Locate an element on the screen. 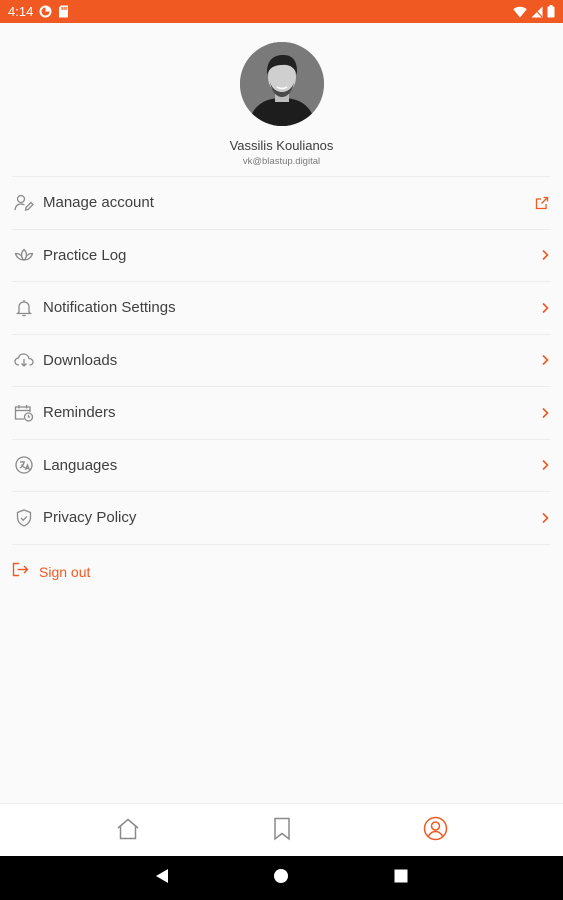 This screenshot has height=900, width=563. menu-item-label: Privacy Policy is located at coordinates (90, 518).